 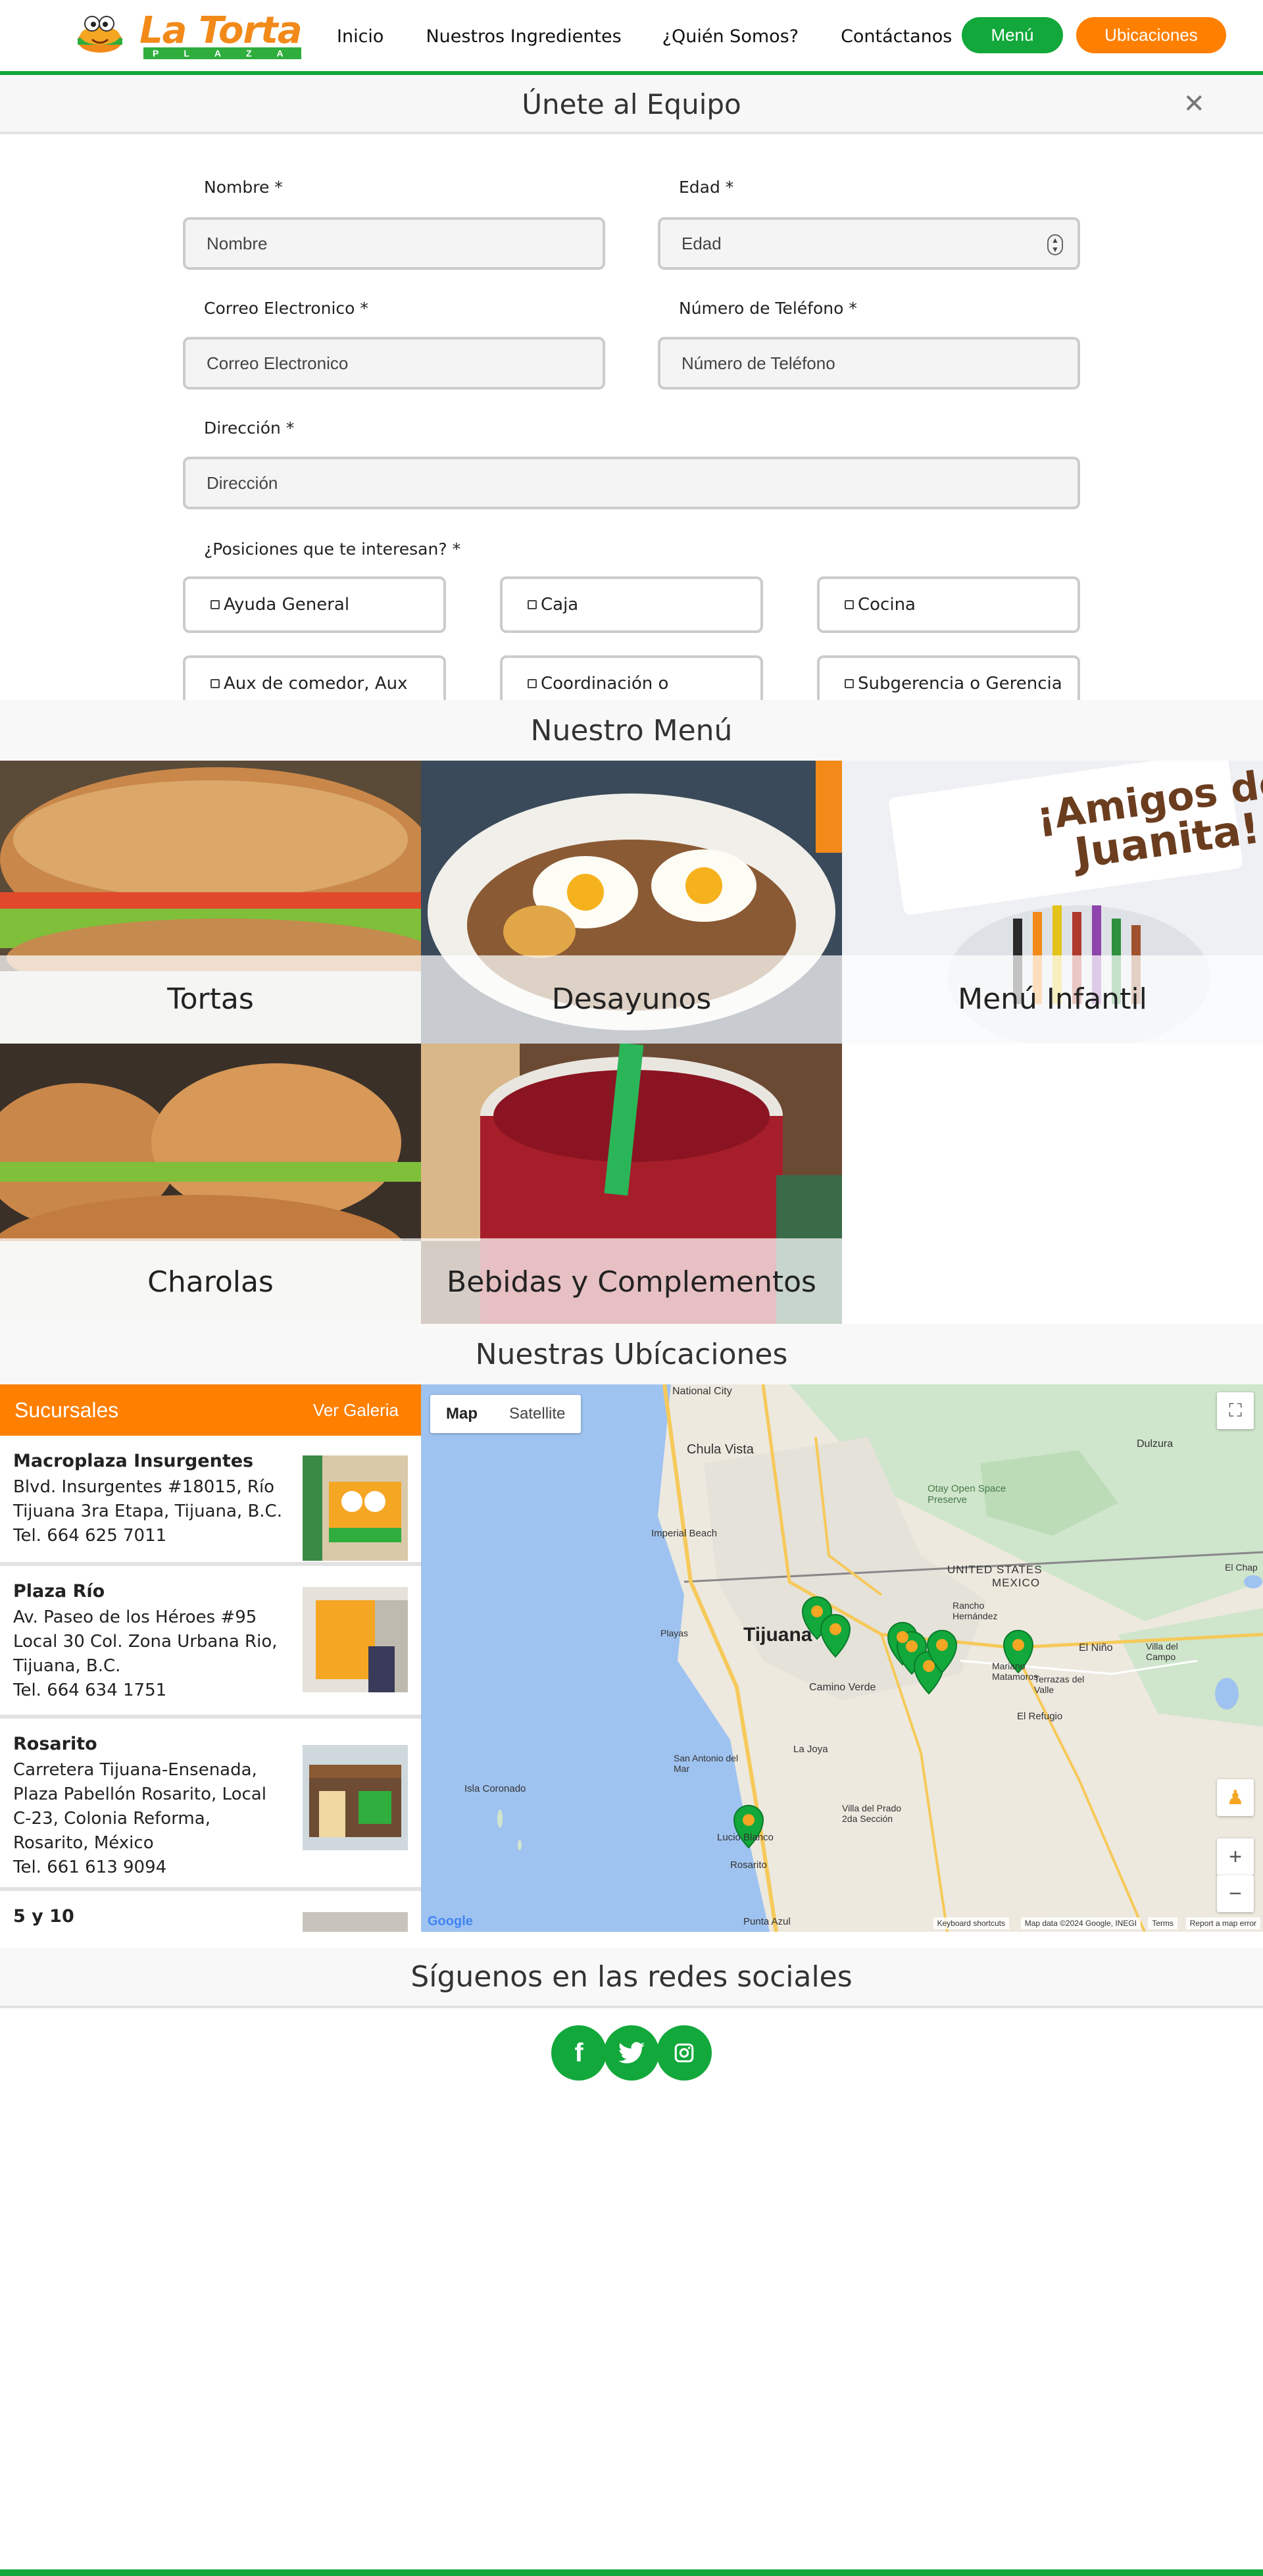 What do you see at coordinates (1155, 1444) in the screenshot?
I see `map-label: Dulzura` at bounding box center [1155, 1444].